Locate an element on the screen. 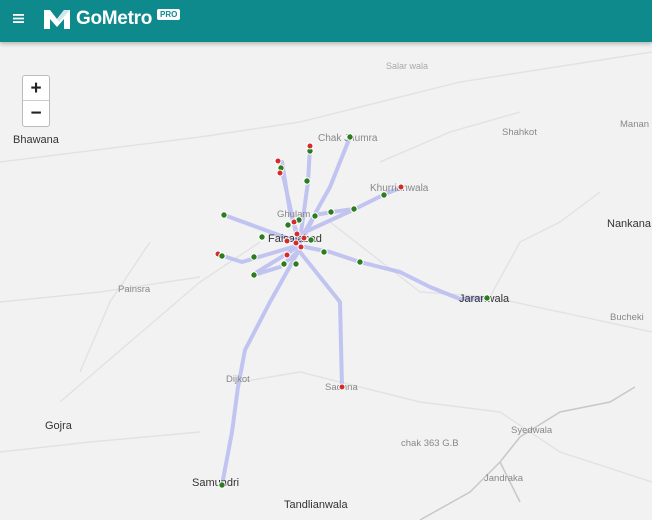 The image size is (652, 520). brand: GoMetro PRO is located at coordinates (112, 19).